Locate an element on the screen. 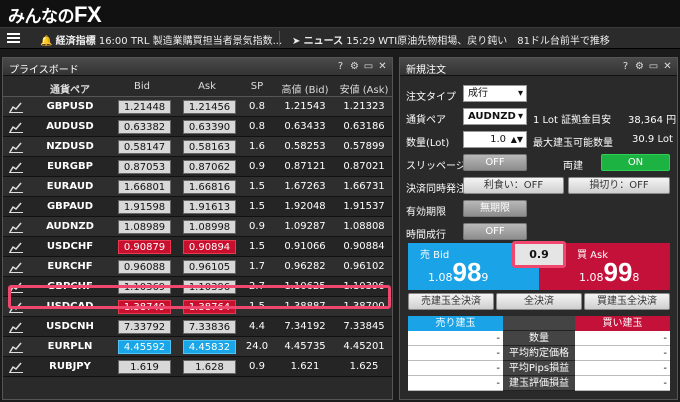 Image resolution: width=680 pixels, height=402 pixels. qty-value: 1.0 is located at coordinates (498, 139).